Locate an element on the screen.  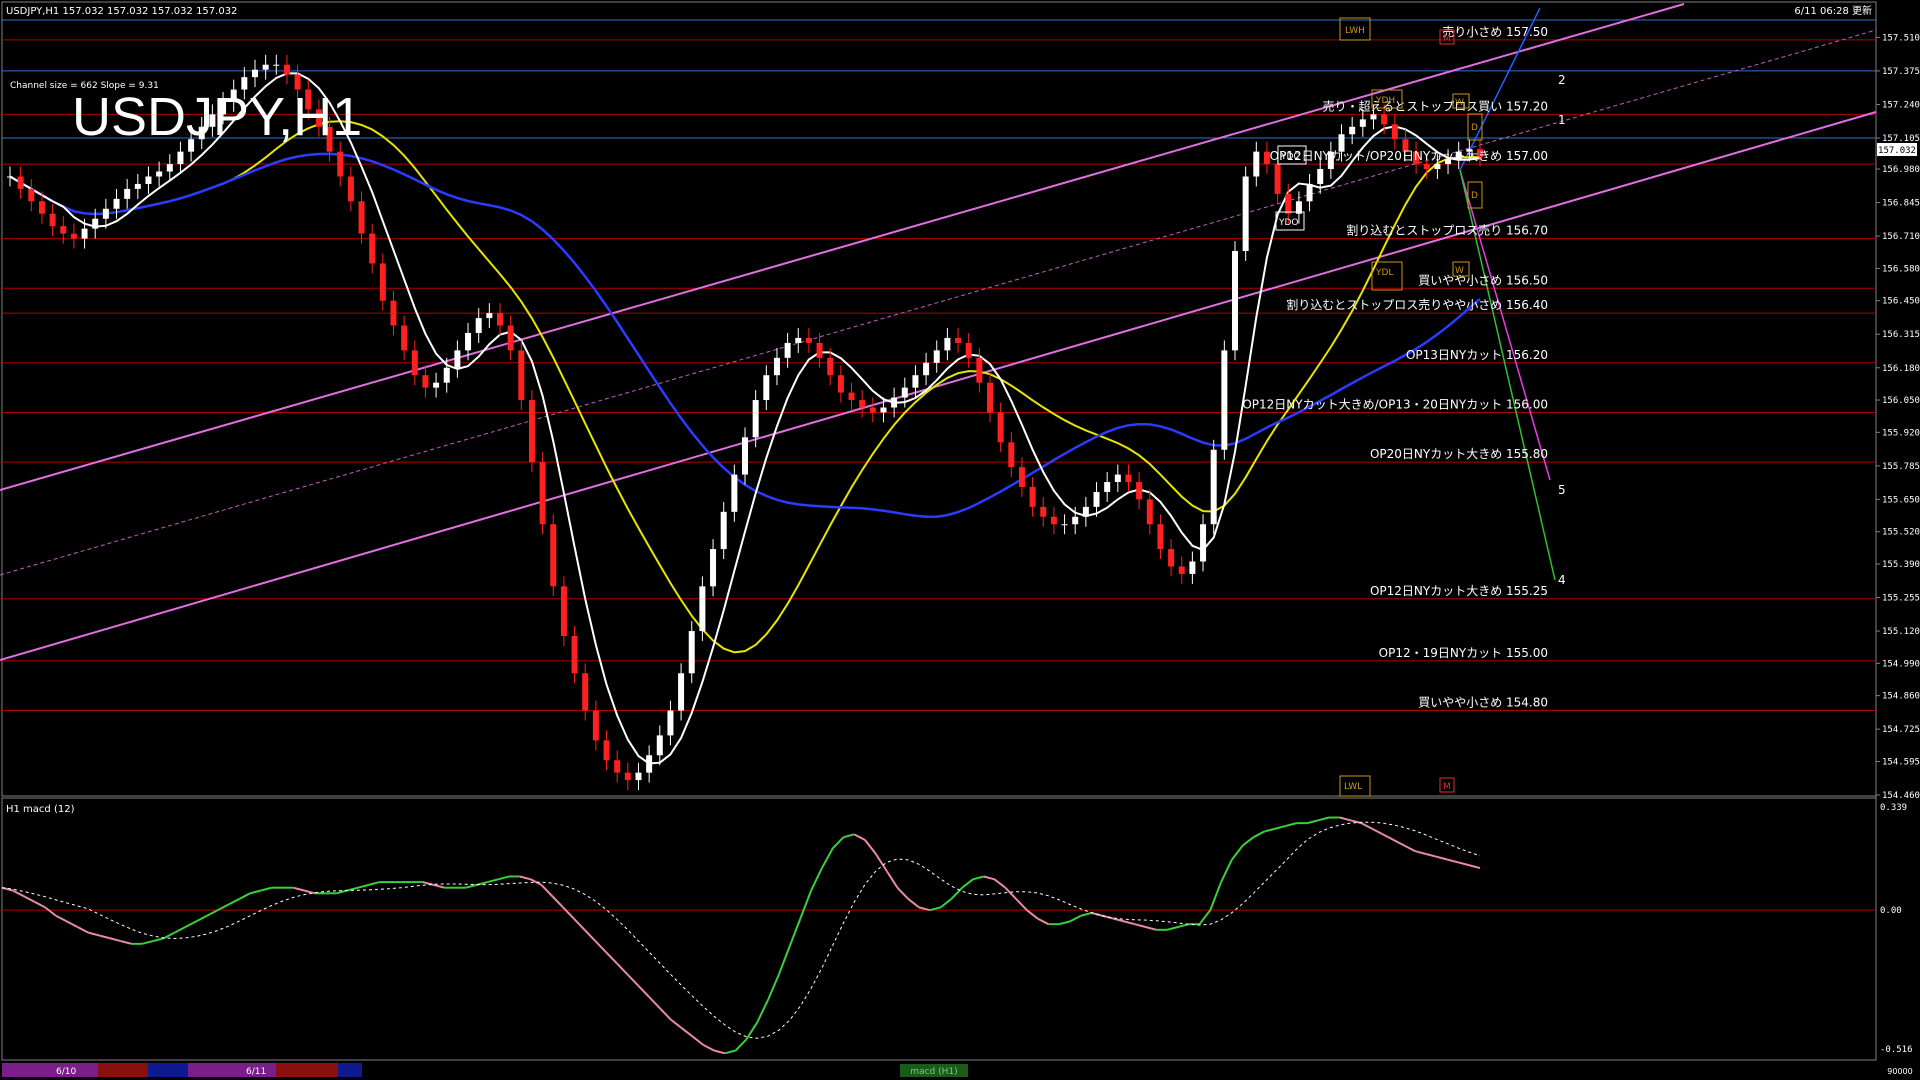
y-tick-label: 155.785 is located at coordinates (1901, 467).